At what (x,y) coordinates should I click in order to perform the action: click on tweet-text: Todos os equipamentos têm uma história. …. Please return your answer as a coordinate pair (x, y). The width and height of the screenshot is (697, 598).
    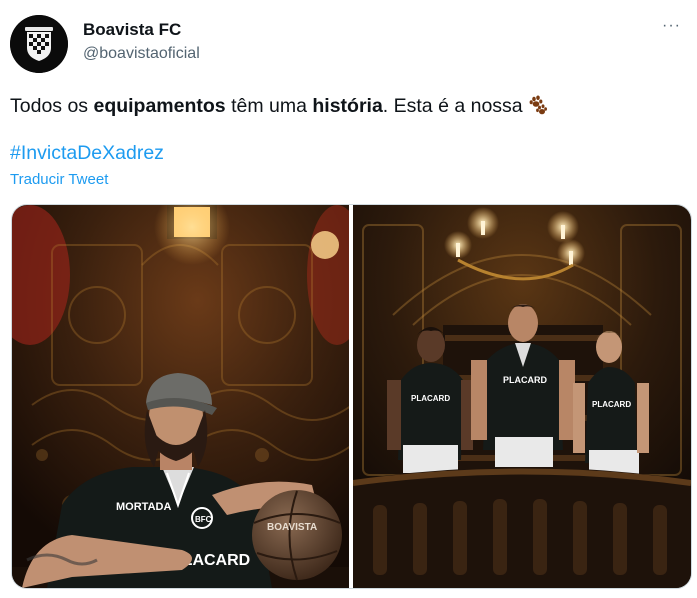
    Looking at the image, I should click on (279, 106).